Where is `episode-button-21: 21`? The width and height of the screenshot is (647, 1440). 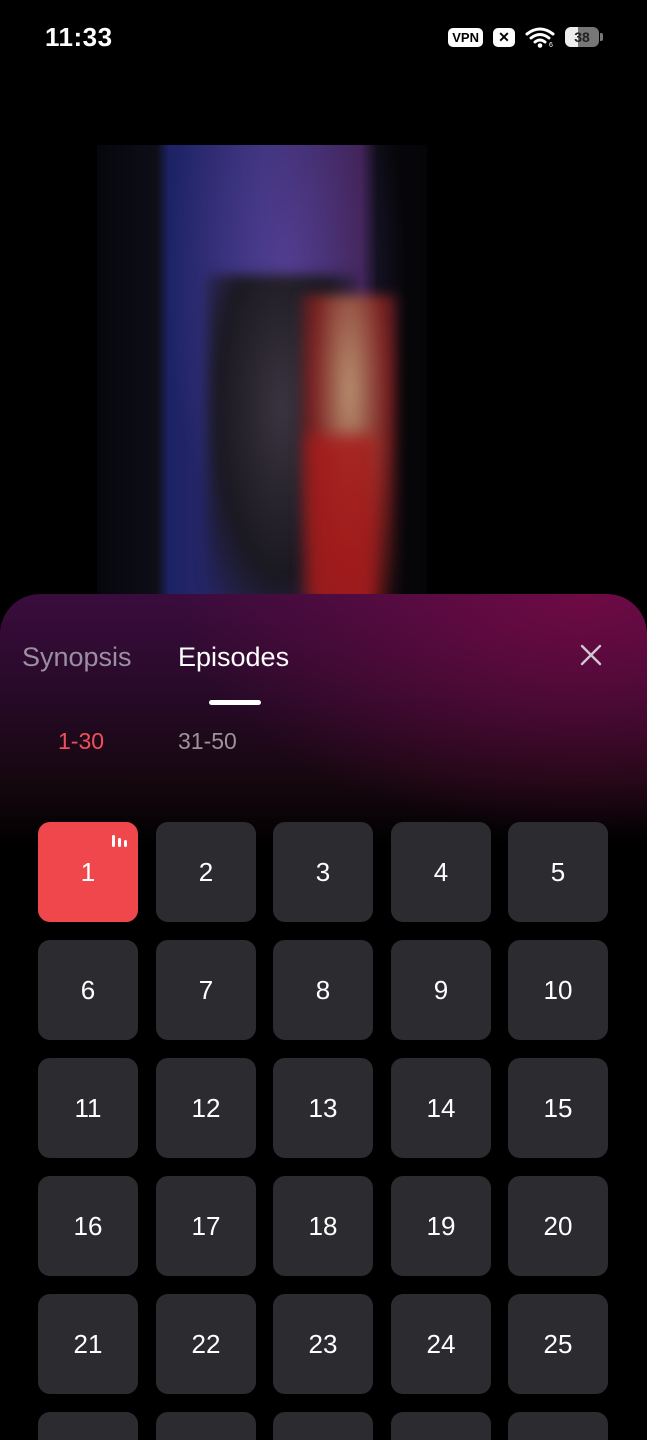
episode-button-21: 21 is located at coordinates (88, 1344).